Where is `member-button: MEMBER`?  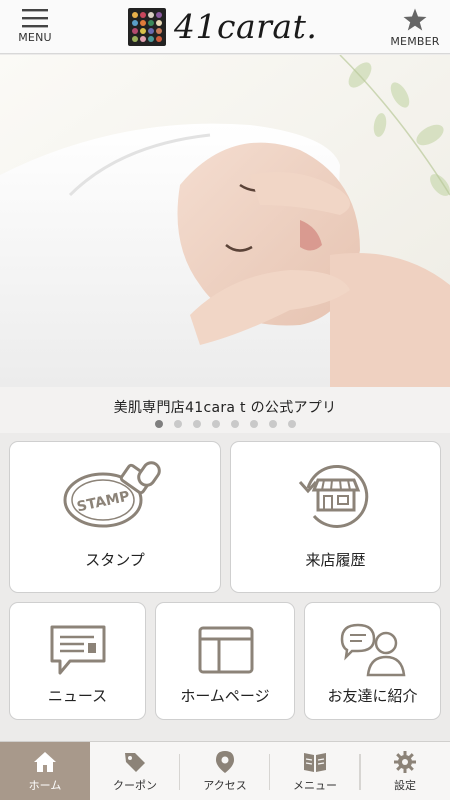 member-button: MEMBER is located at coordinates (415, 27).